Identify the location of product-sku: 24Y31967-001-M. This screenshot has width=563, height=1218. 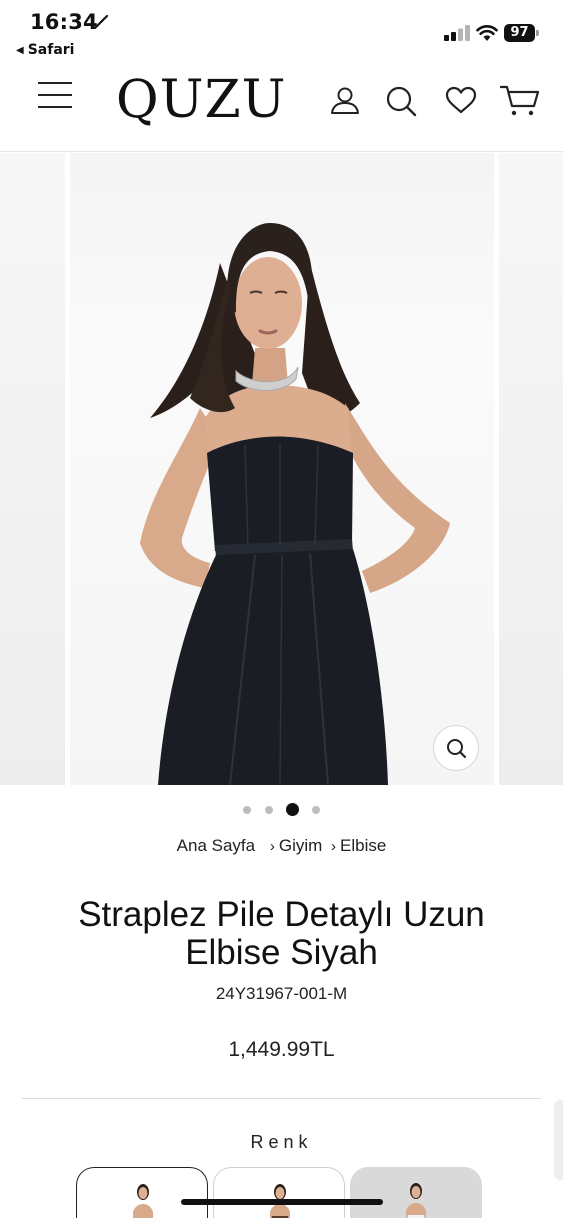
(281, 993).